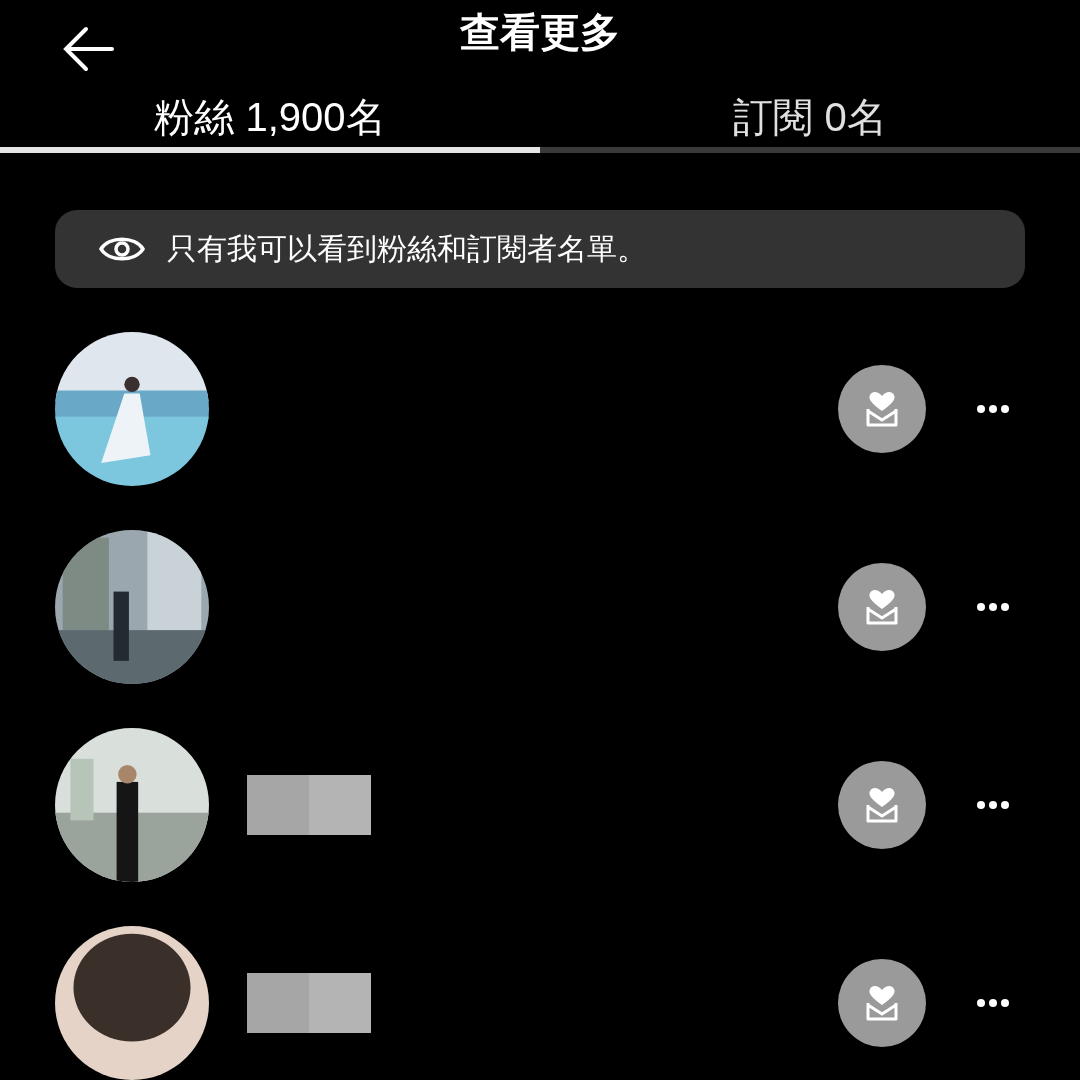  I want to click on back-icon, so click(88, 49).